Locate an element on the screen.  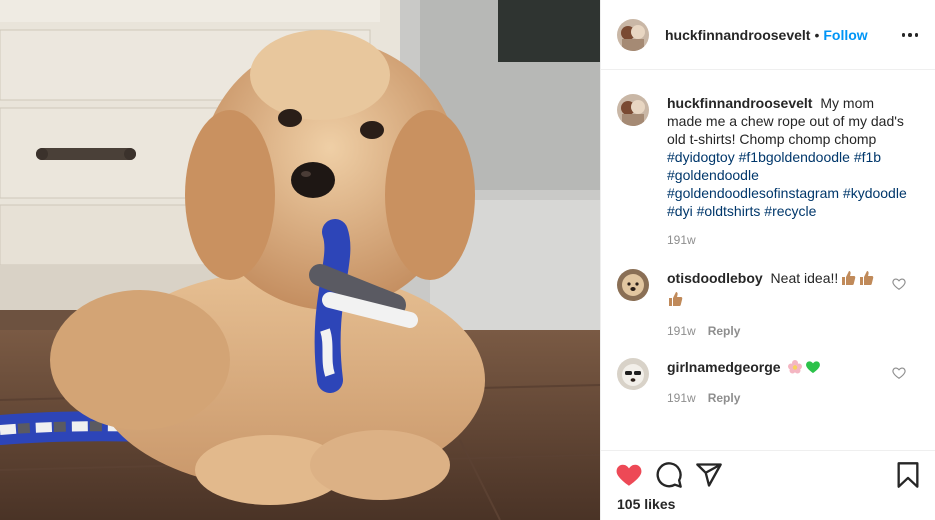
hashtag-link: #recycle is located at coordinates (790, 211).